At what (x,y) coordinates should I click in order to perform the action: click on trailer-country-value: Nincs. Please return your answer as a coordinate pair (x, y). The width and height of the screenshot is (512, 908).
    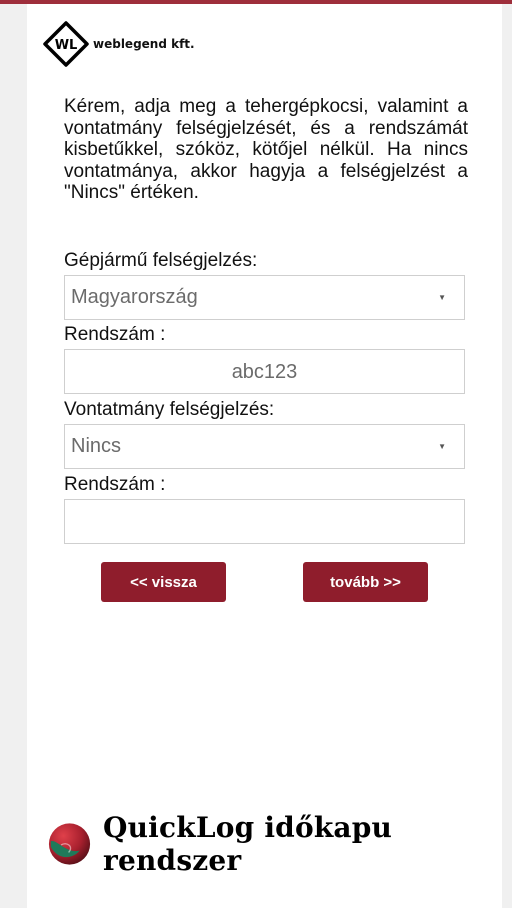
    Looking at the image, I should click on (96, 446).